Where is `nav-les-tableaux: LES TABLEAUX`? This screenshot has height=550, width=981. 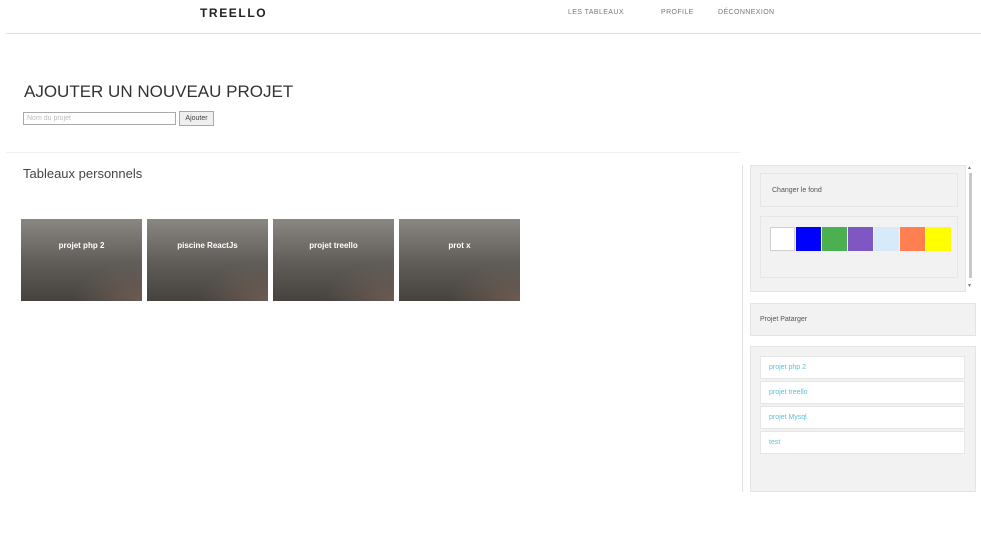
nav-les-tableaux: LES TABLEAUX is located at coordinates (596, 12).